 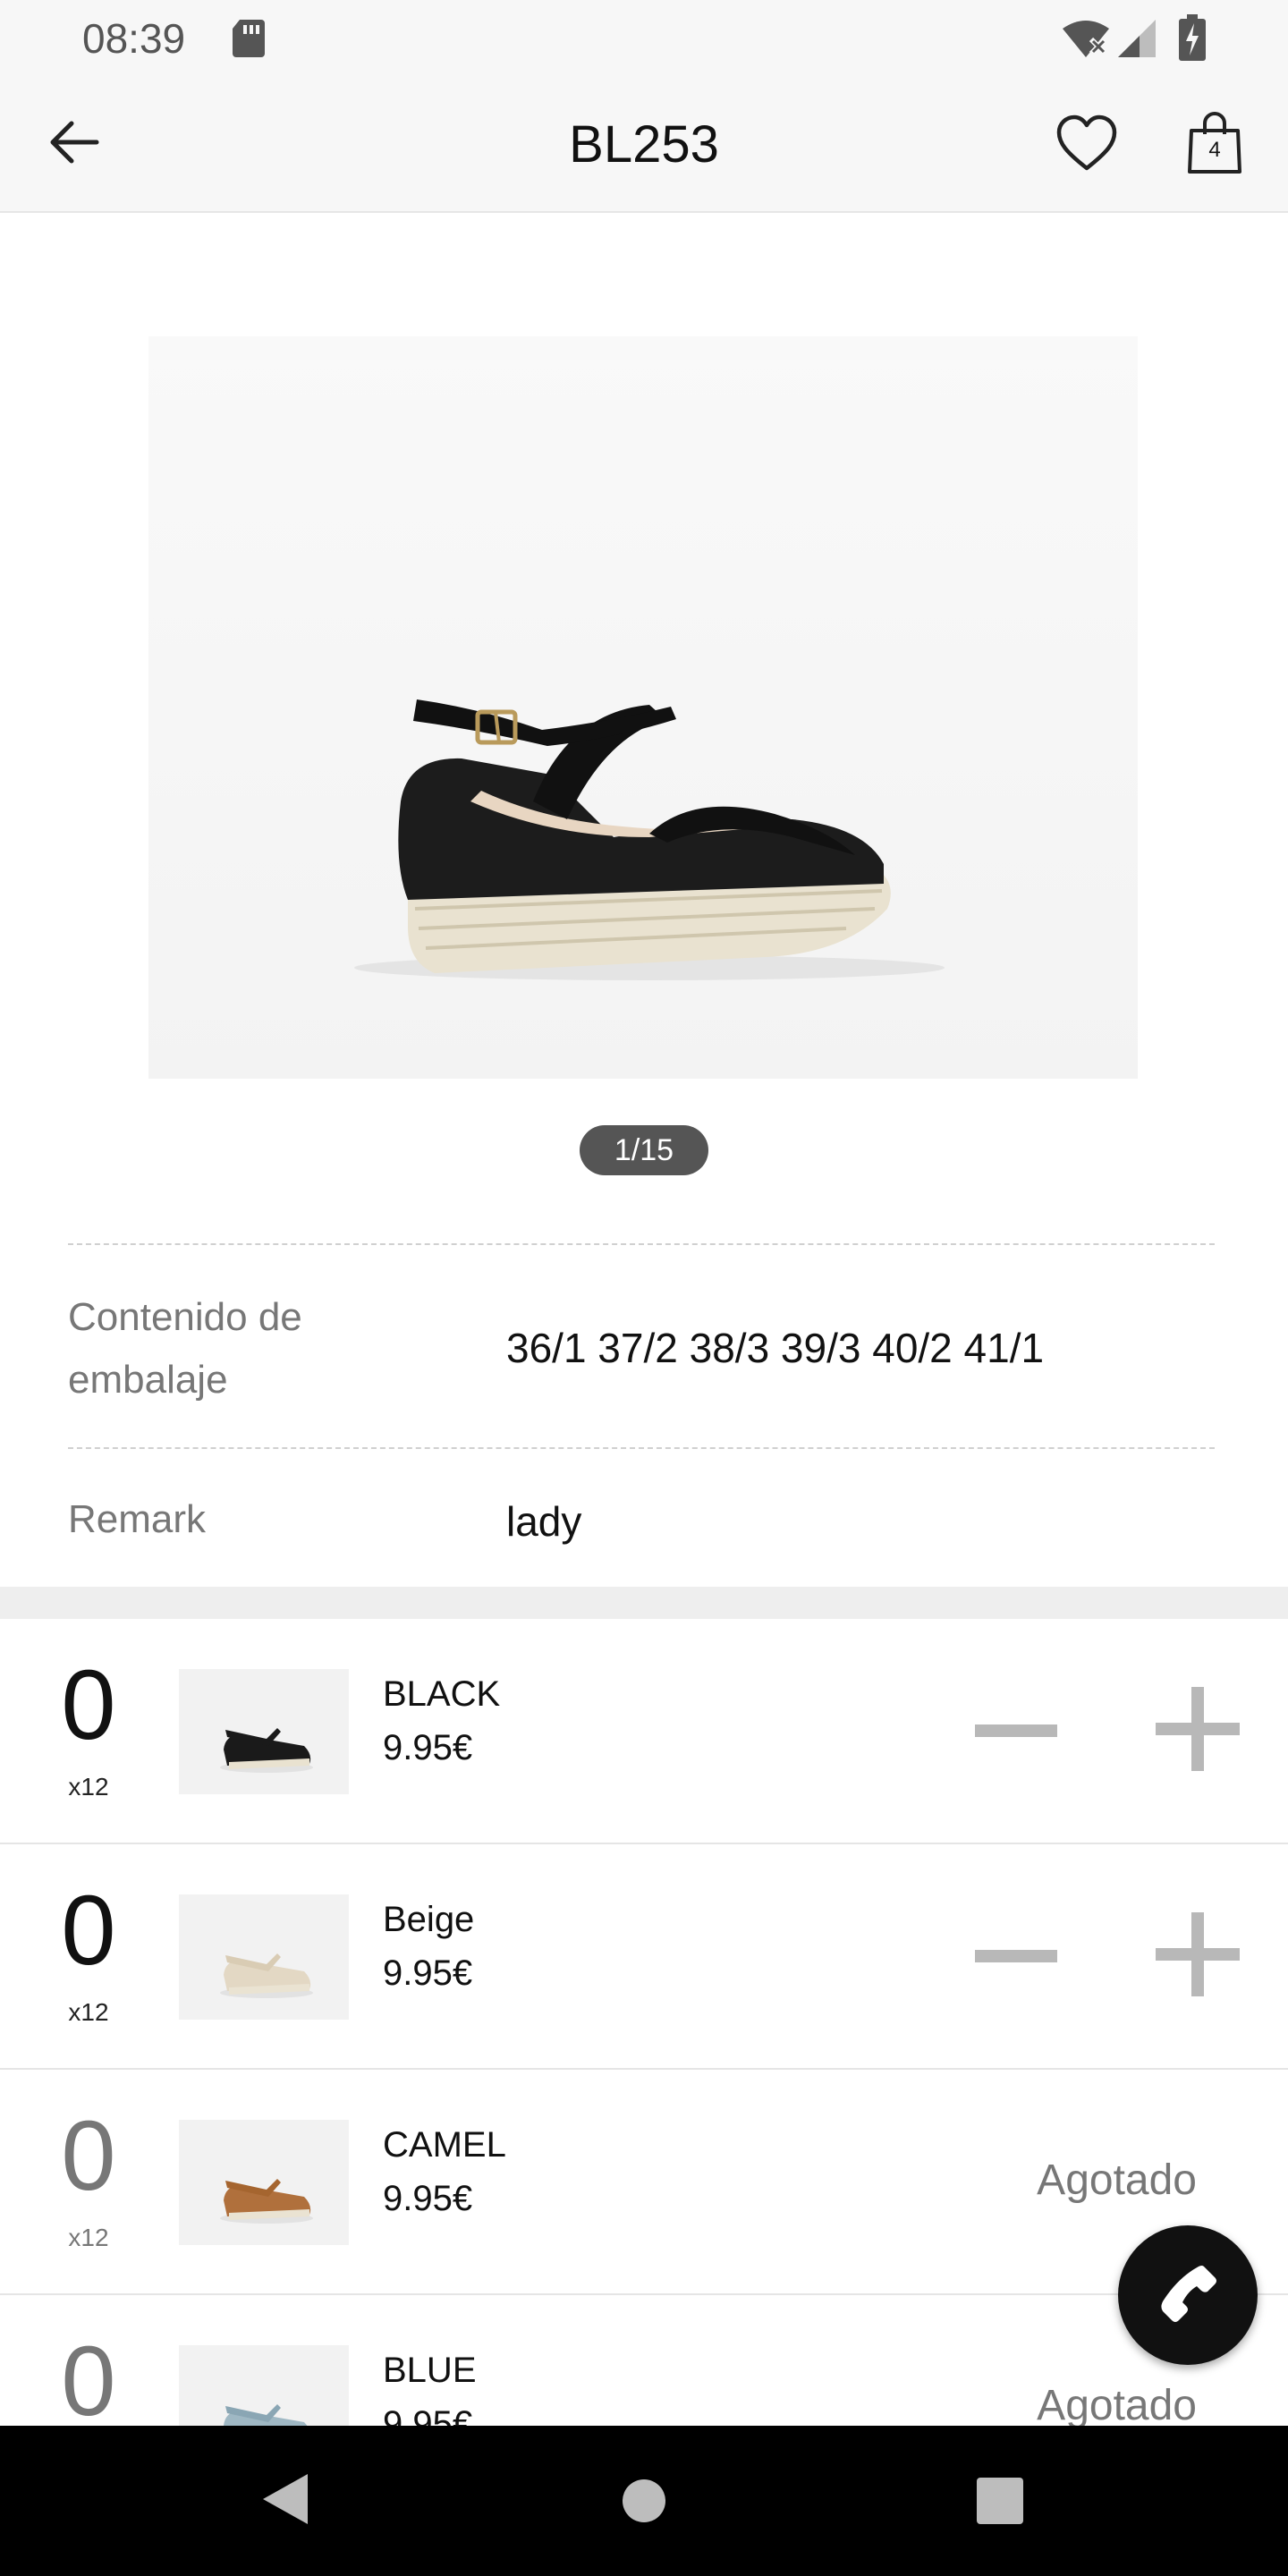 I want to click on page-title: BL253, so click(x=644, y=144).